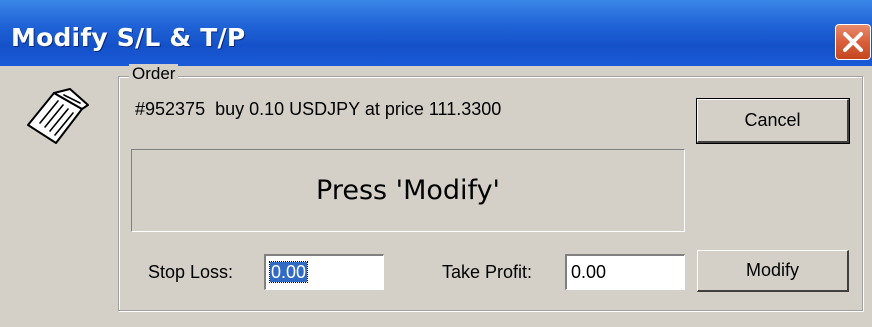 The height and width of the screenshot is (327, 872). What do you see at coordinates (773, 121) in the screenshot?
I see `cancel-button: Cancel` at bounding box center [773, 121].